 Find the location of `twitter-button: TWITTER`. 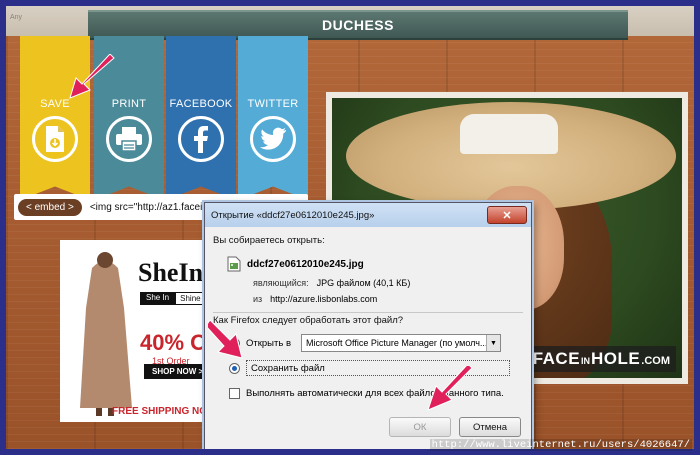

twitter-button: TWITTER is located at coordinates (273, 111).